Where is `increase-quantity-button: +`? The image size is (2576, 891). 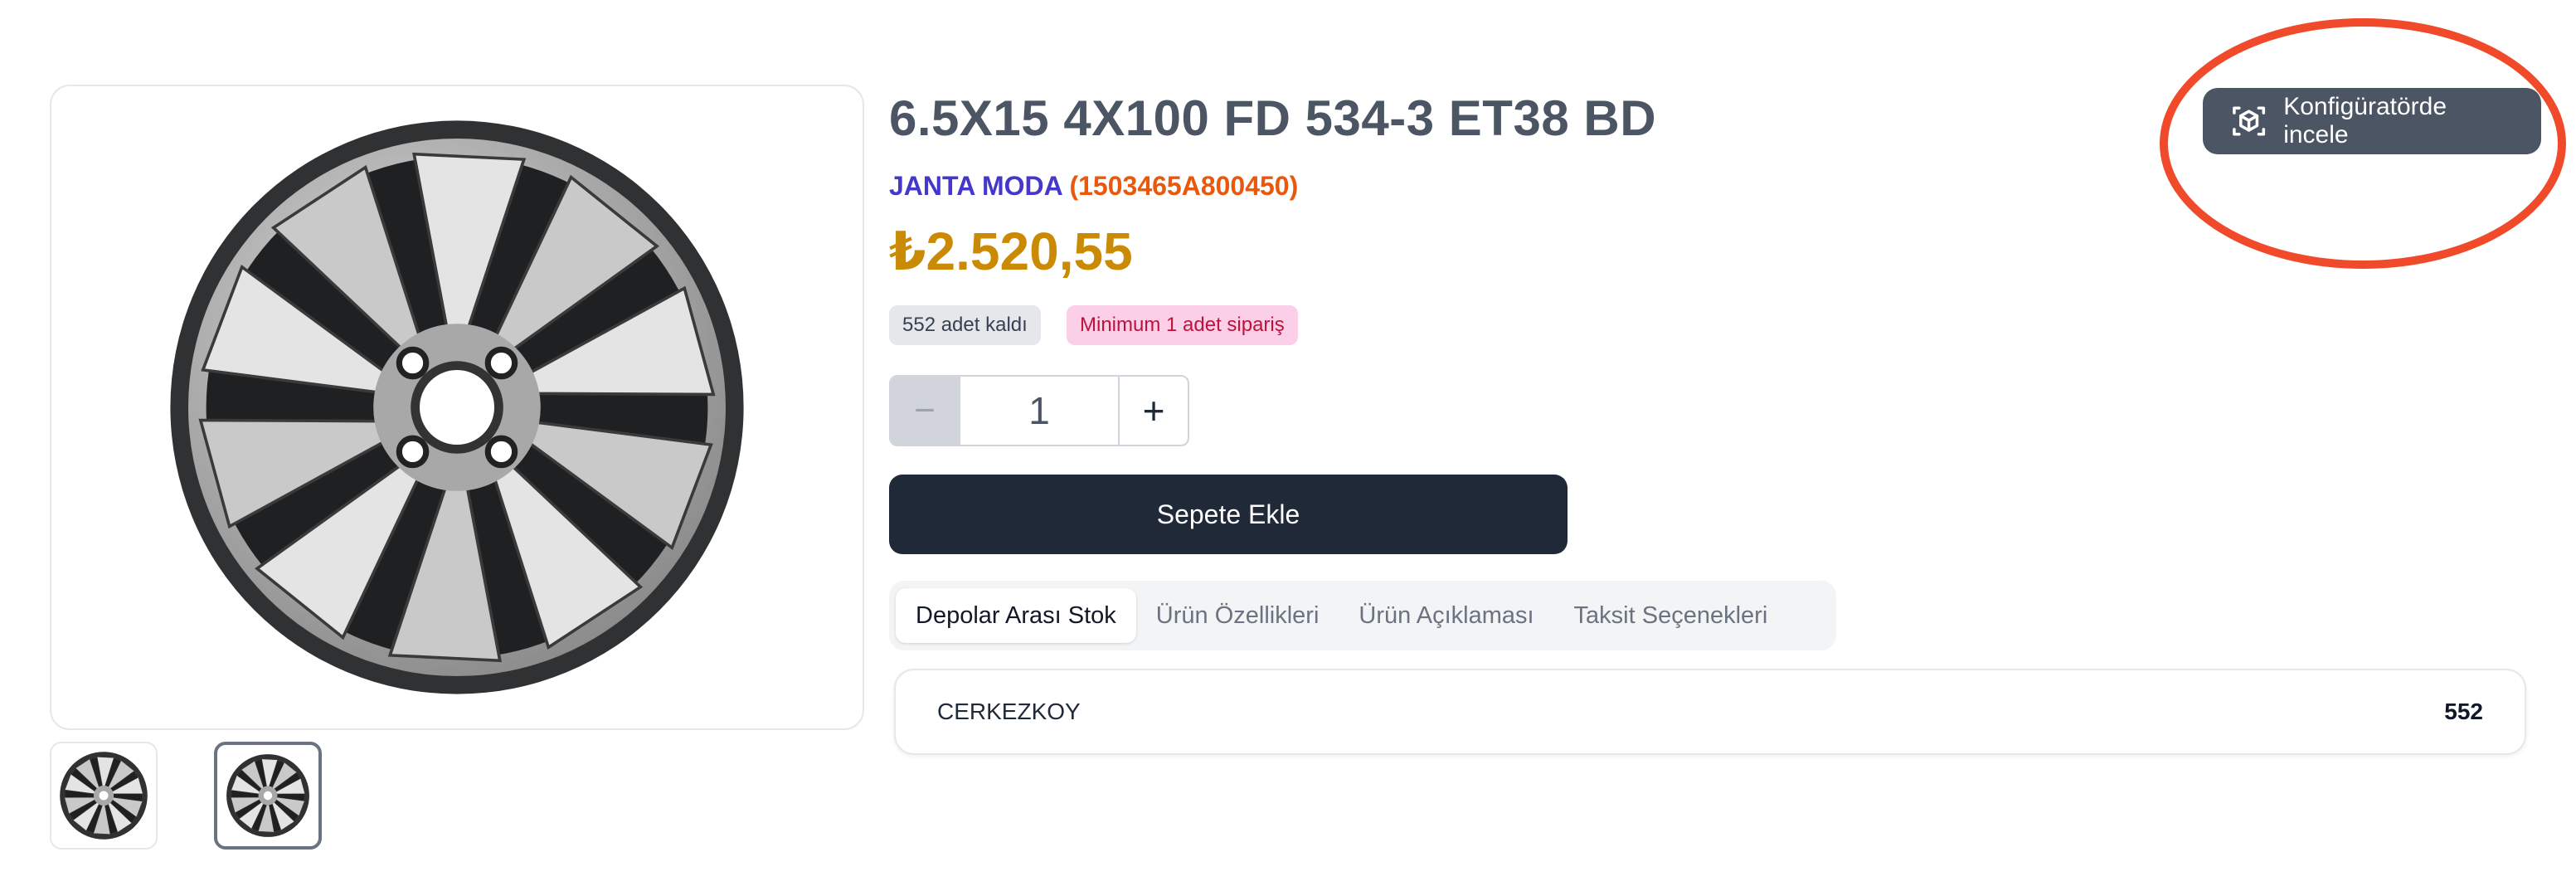 increase-quantity-button: + is located at coordinates (1154, 411).